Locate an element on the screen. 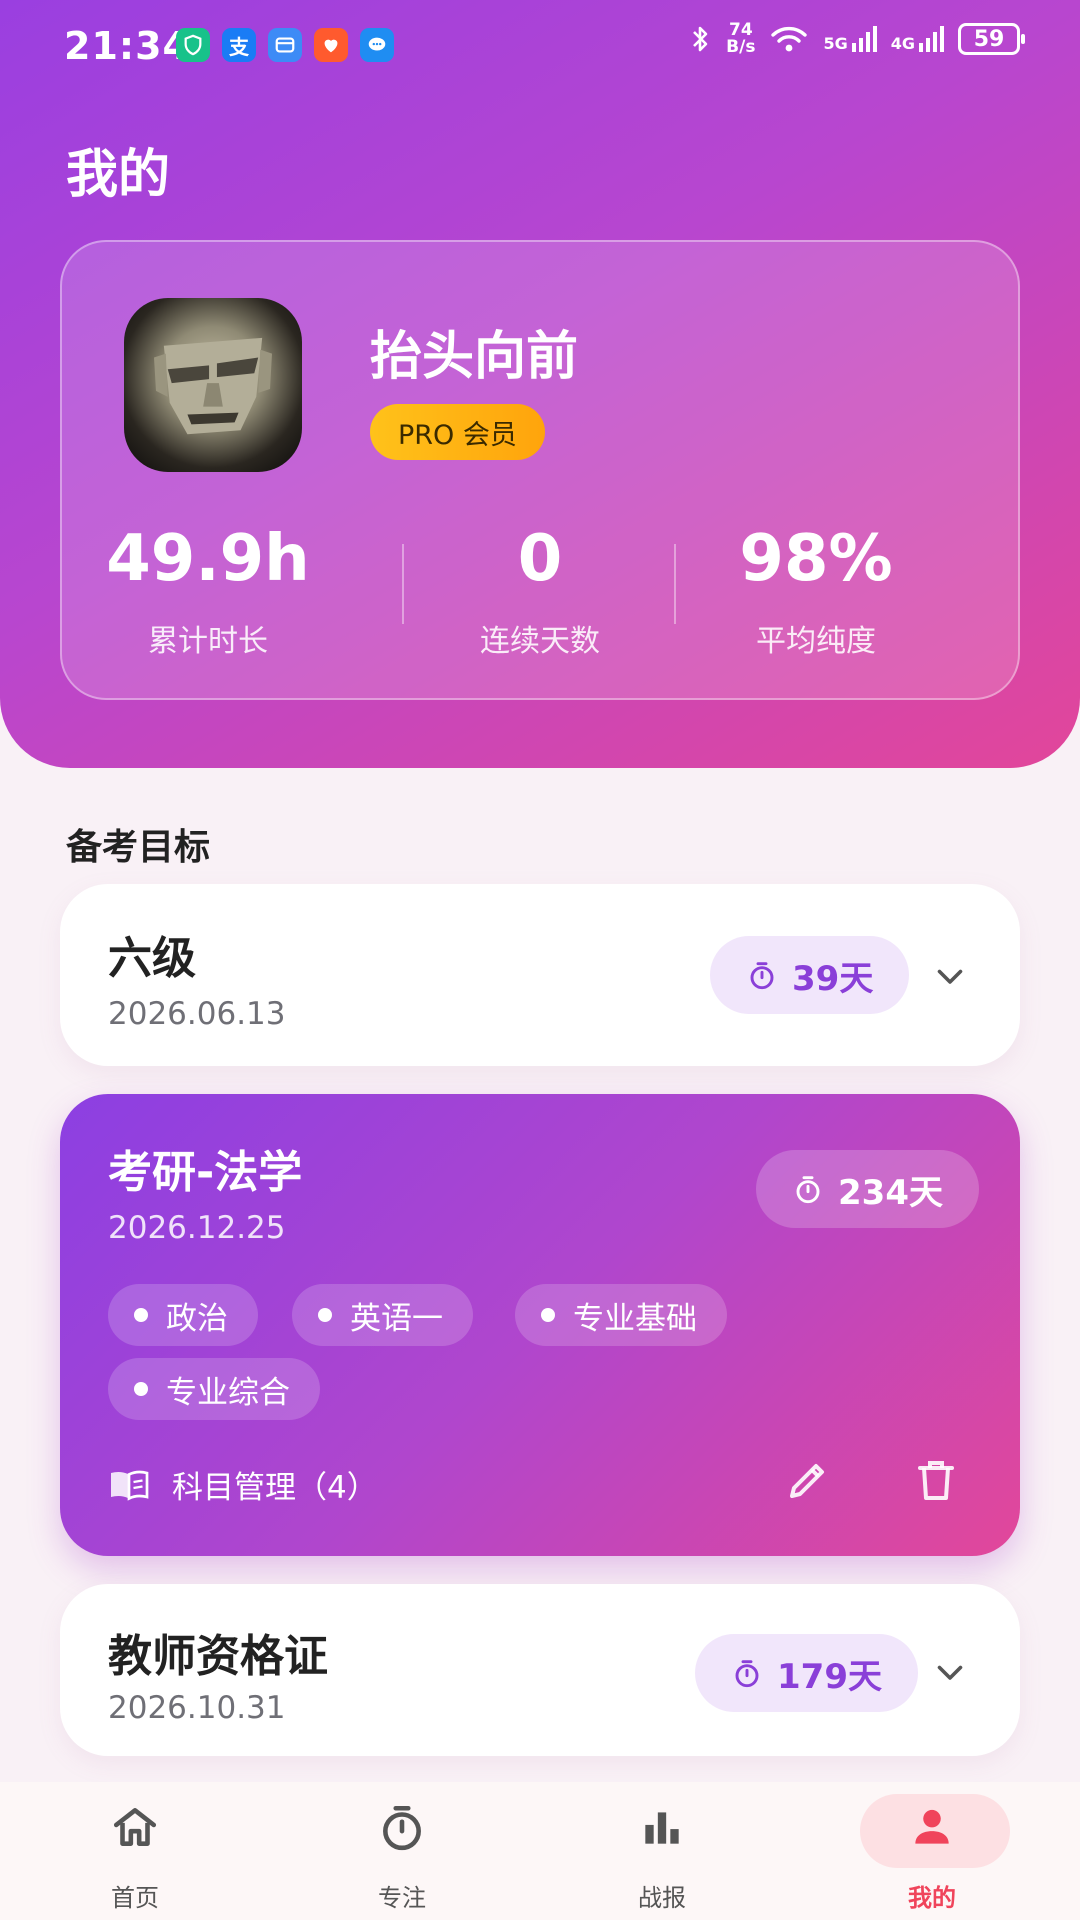 The height and width of the screenshot is (1920, 1080). tab-label: 我的 is located at coordinates (932, 1898).